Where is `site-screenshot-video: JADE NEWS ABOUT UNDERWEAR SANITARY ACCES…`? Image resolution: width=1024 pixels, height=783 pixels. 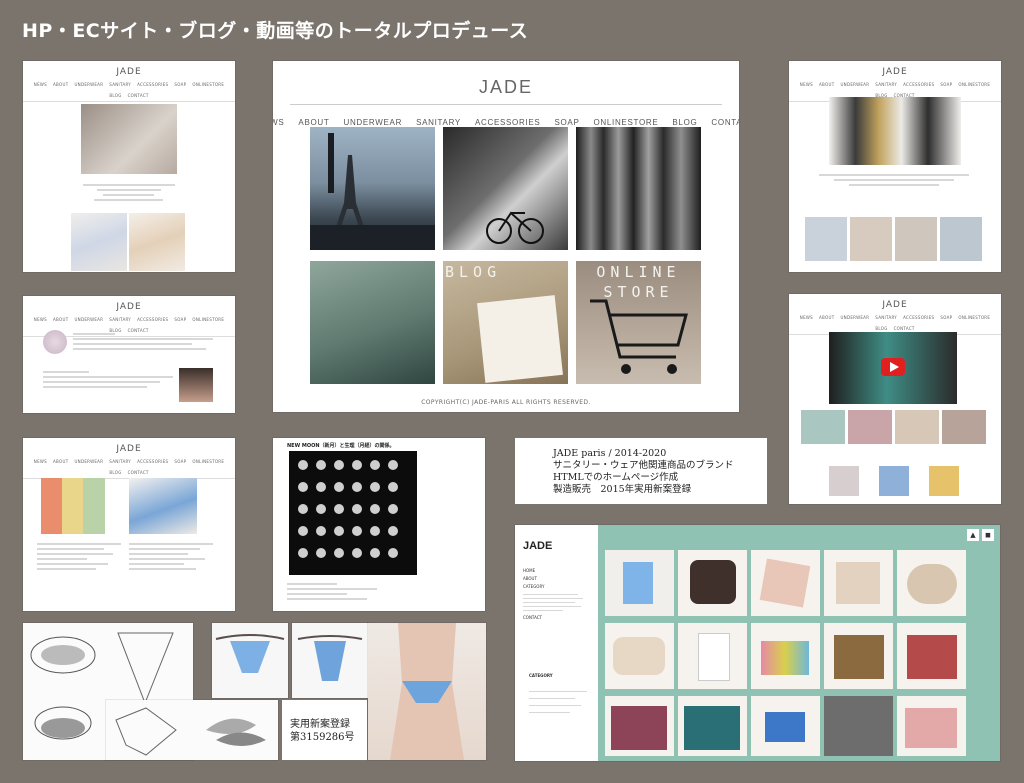 site-screenshot-video: JADE NEWS ABOUT UNDERWEAR SANITARY ACCES… is located at coordinates (895, 399).